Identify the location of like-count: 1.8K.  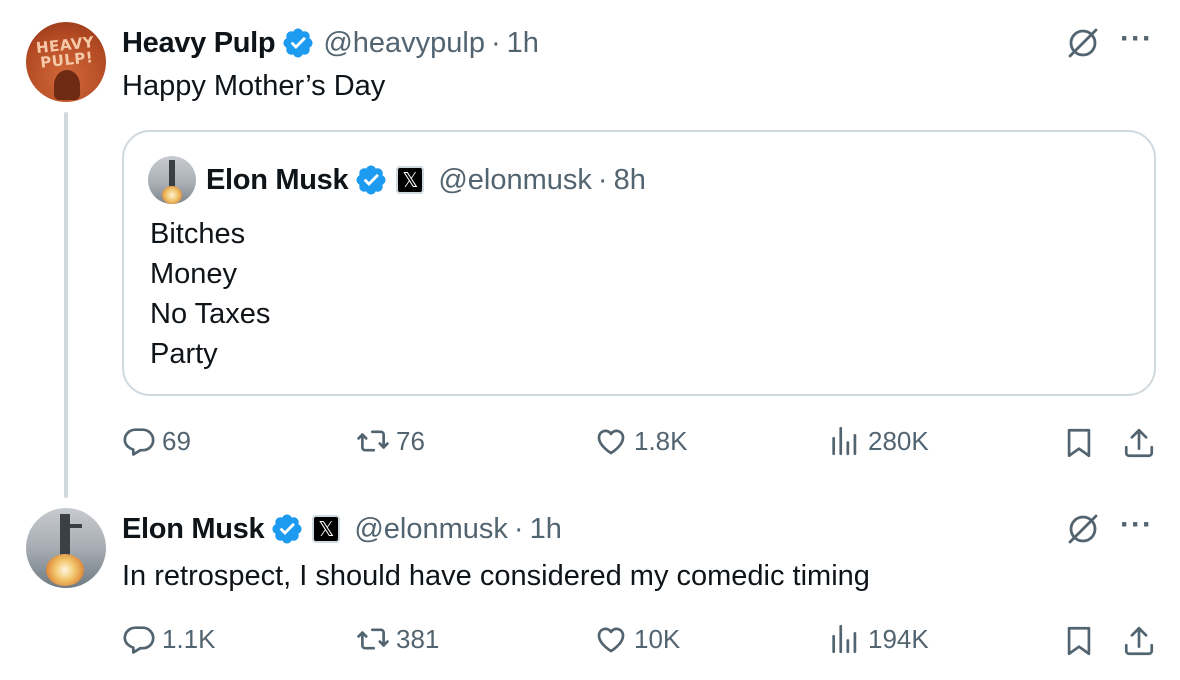
(661, 440).